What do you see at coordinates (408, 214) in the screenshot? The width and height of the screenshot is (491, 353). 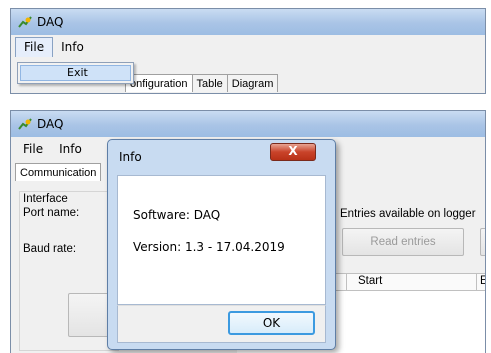 I see `entries-available-label: Entries available on logger` at bounding box center [408, 214].